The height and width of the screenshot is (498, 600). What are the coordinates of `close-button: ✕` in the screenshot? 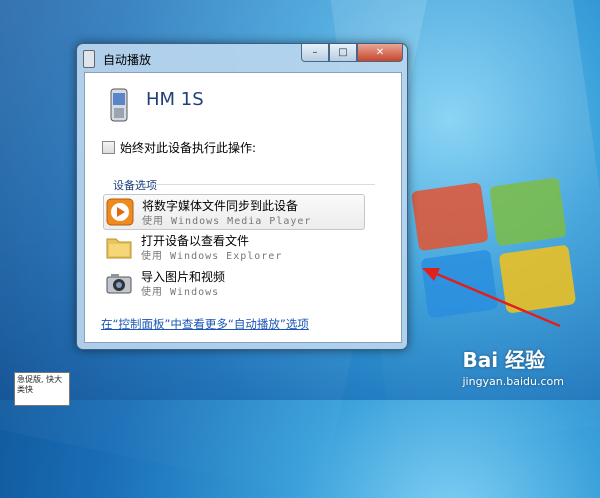 It's located at (380, 53).